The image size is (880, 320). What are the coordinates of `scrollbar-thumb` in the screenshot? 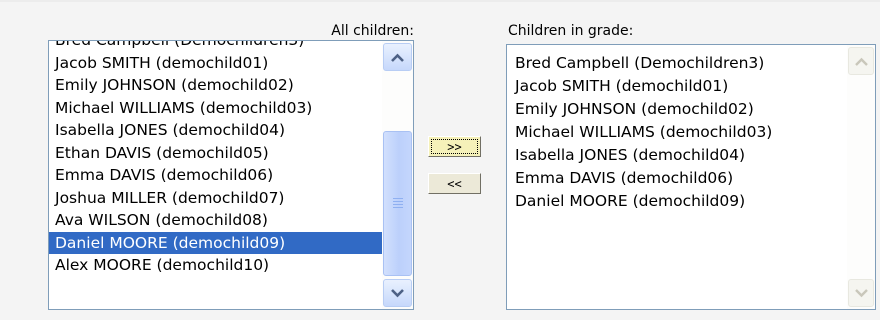 It's located at (397, 203).